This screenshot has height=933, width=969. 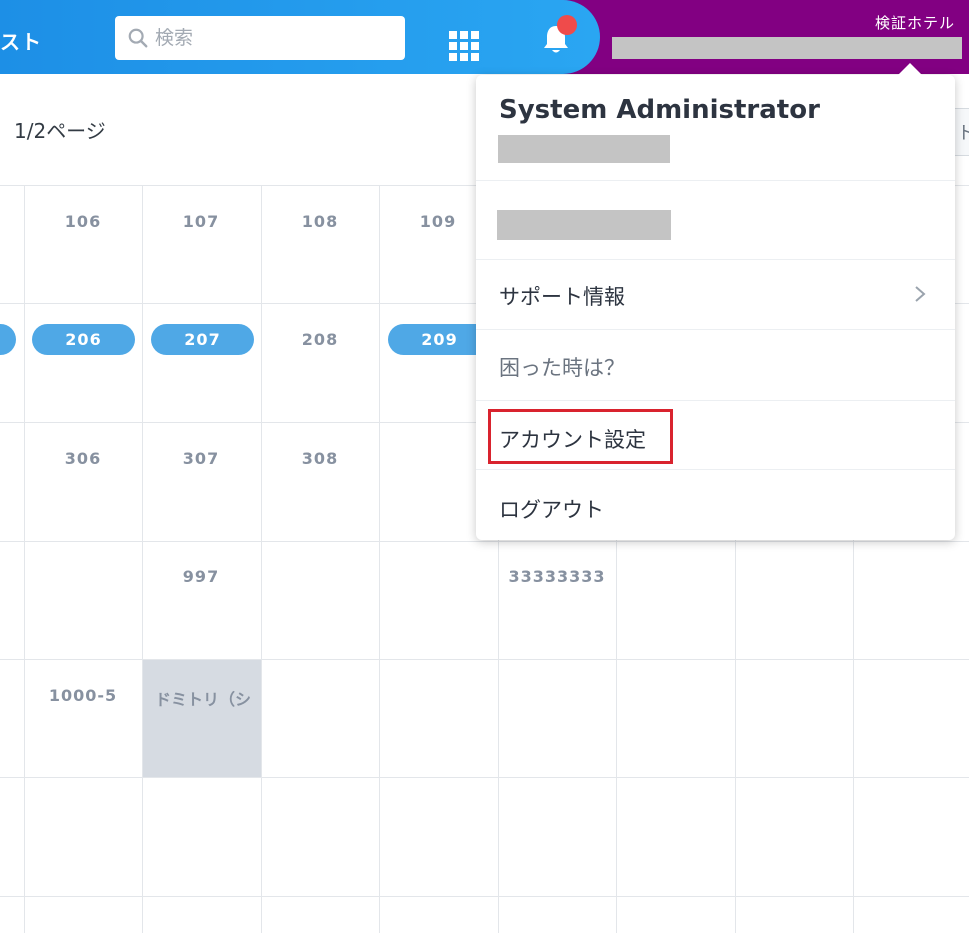 I want to click on room-cell: 1000-5, so click(x=83, y=695).